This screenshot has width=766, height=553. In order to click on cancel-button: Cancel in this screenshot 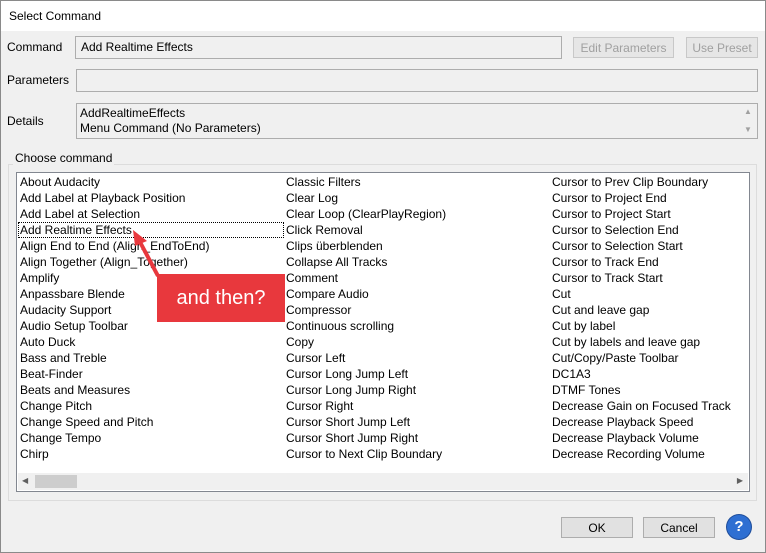, I will do `click(679, 527)`.